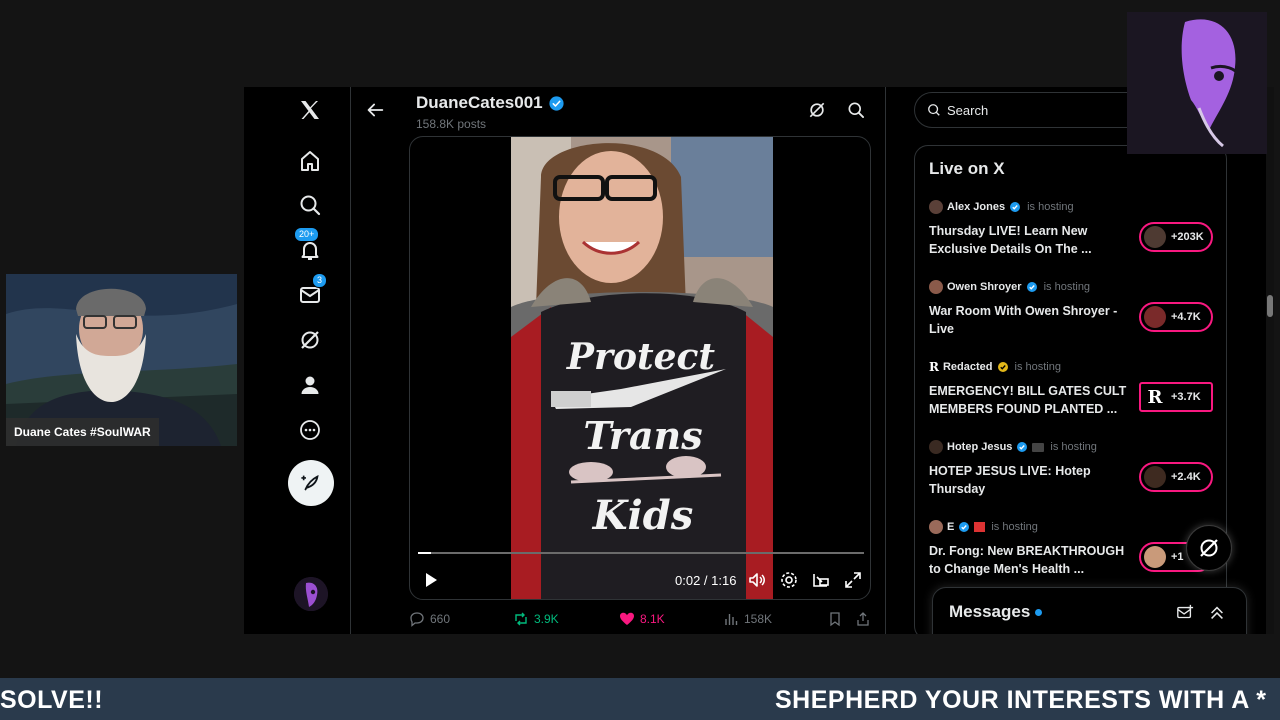 The width and height of the screenshot is (1280, 720). I want to click on share-upload-icon, so click(863, 619).